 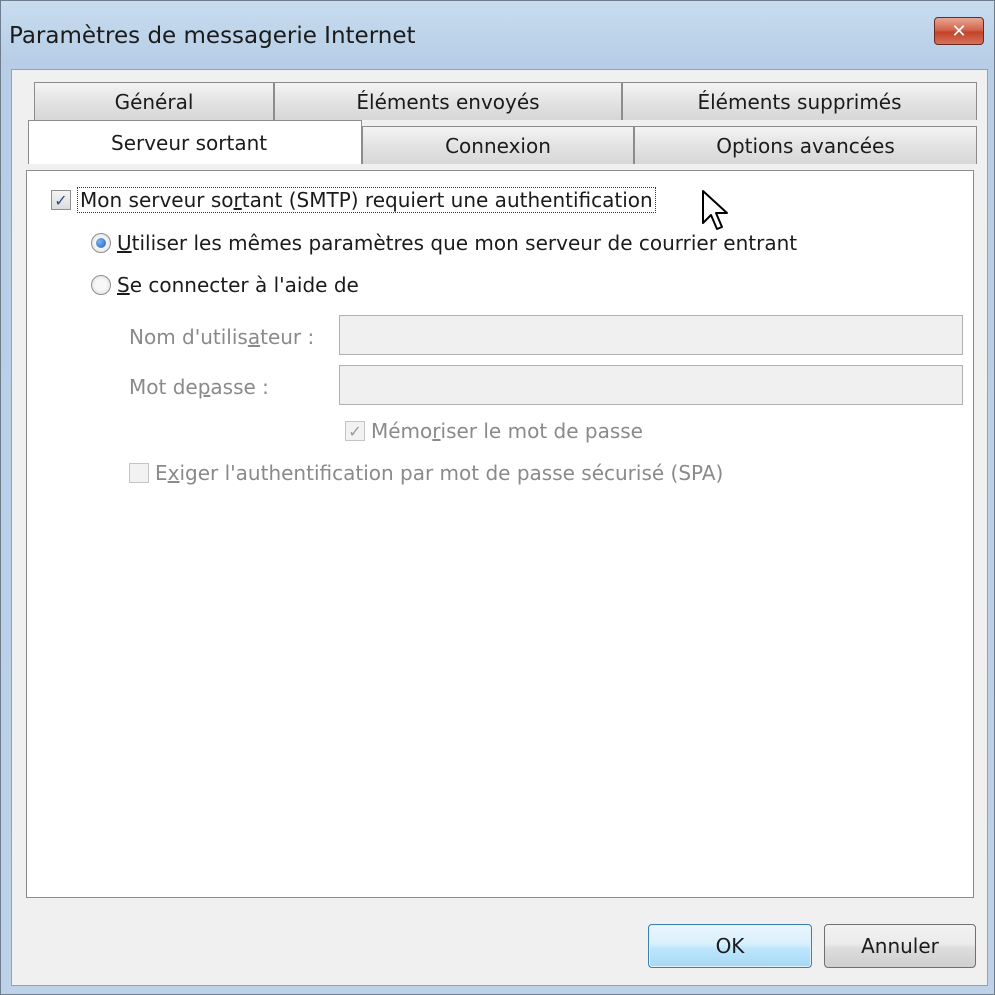 I want to click on use-same-settings-radio, so click(x=101, y=243).